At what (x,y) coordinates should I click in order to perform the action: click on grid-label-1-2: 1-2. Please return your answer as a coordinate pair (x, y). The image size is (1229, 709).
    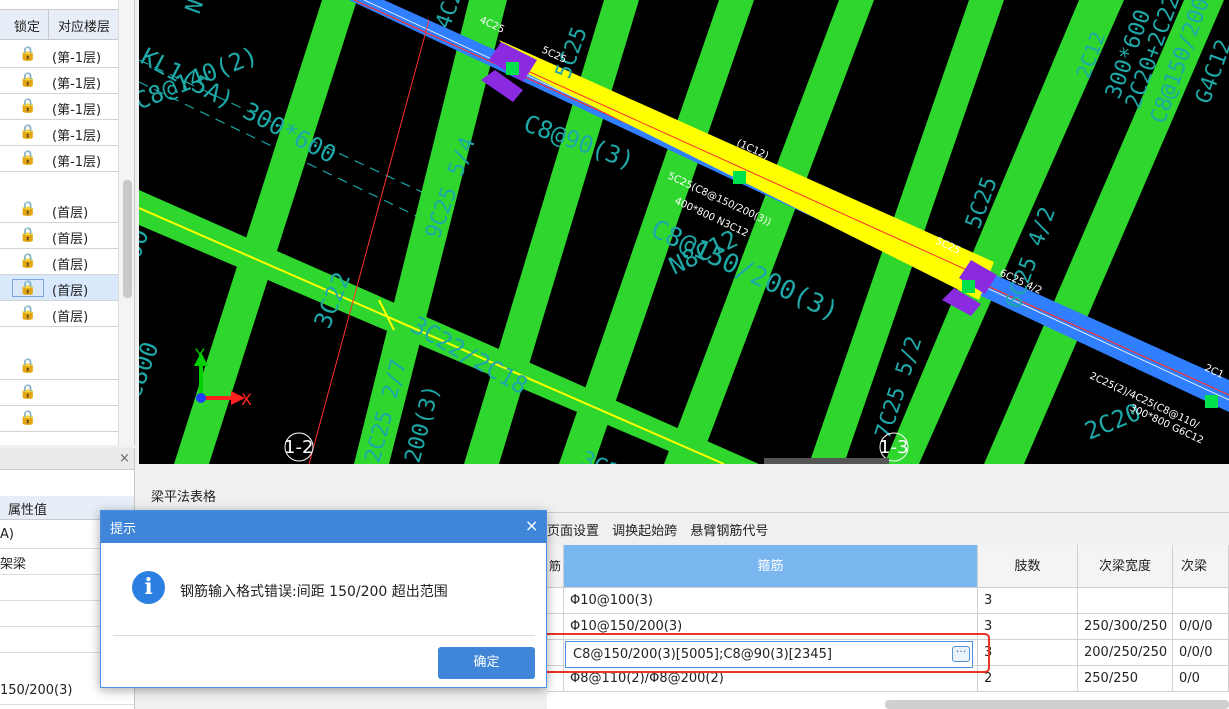
    Looking at the image, I should click on (298, 447).